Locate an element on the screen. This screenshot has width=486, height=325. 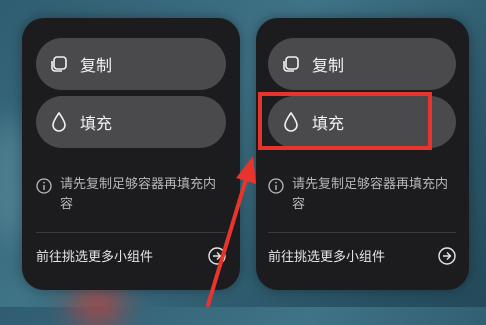
fill-label: 填充 is located at coordinates (96, 123).